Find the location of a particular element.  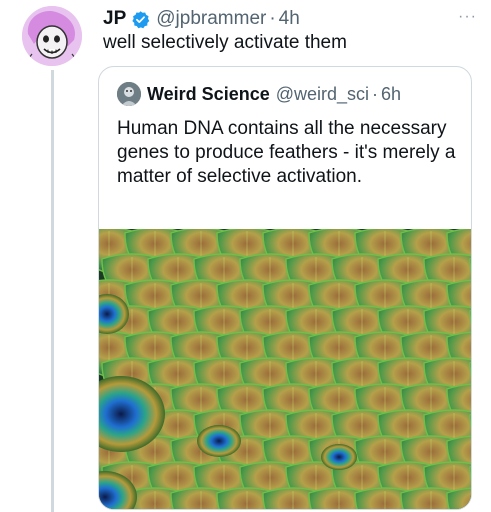

cartoon-skull-avatar-icon is located at coordinates (52, 36).